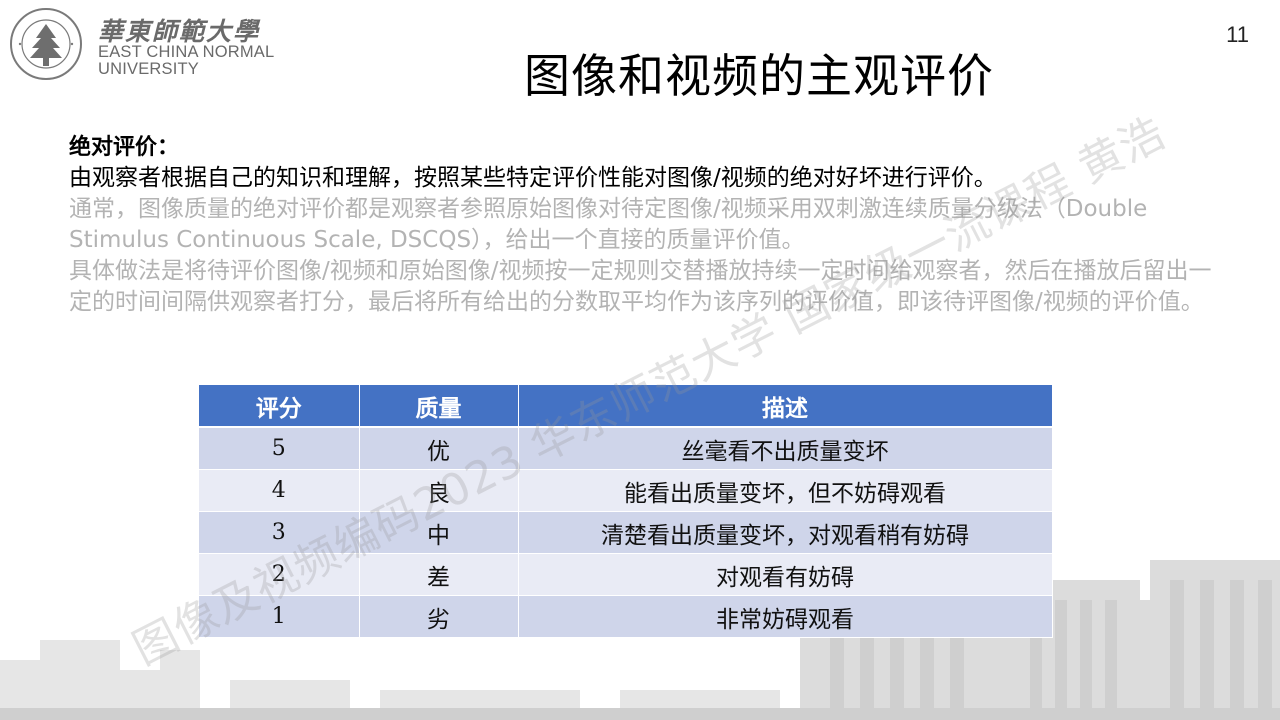 The height and width of the screenshot is (720, 1280). I want to click on table-row: 3 中 清楚看出质量变坏，对观看稍有妨碍, so click(626, 532).